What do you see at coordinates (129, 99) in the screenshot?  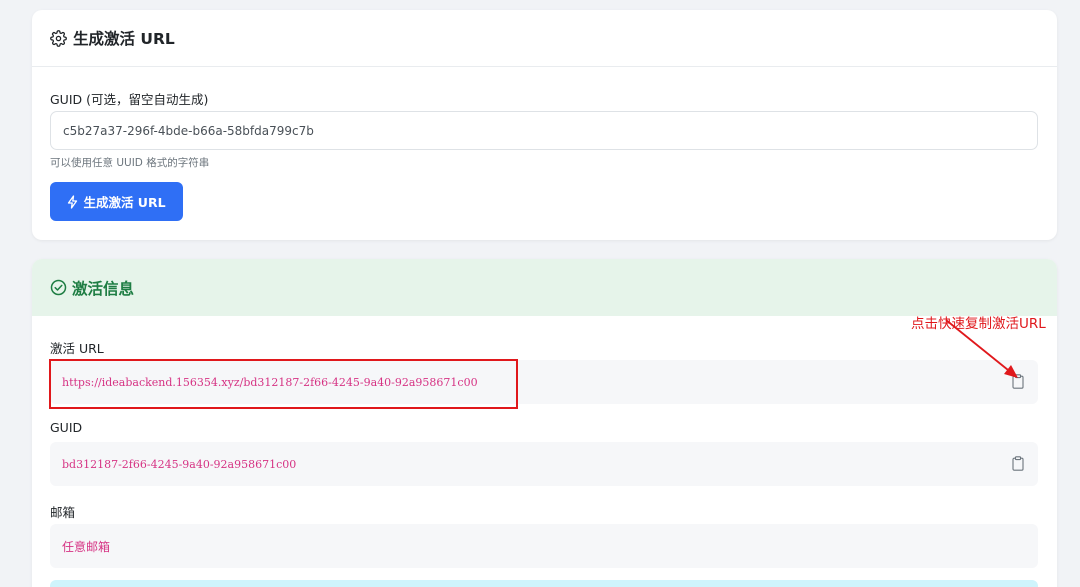 I see `guid-input-label: GUID (可选，留空自动生成)` at bounding box center [129, 99].